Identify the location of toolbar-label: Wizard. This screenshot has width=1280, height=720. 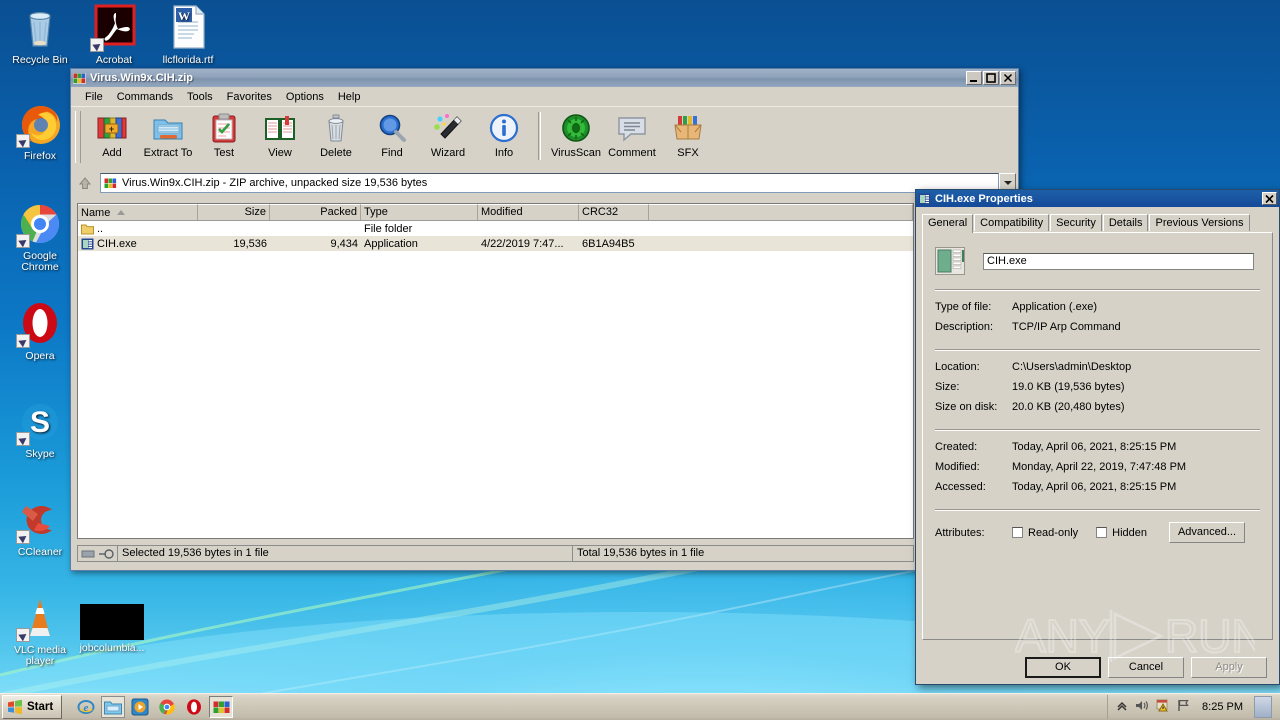
(448, 153).